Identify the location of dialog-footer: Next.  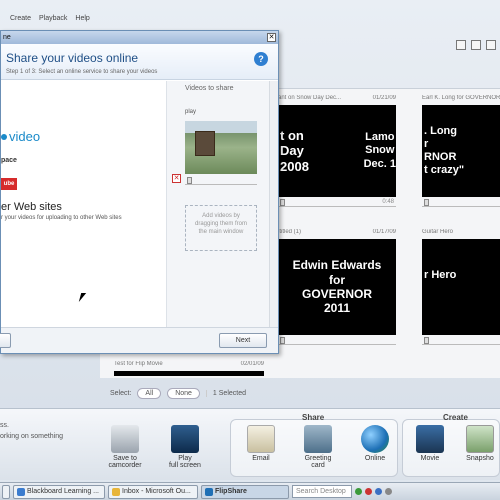
(139, 340).